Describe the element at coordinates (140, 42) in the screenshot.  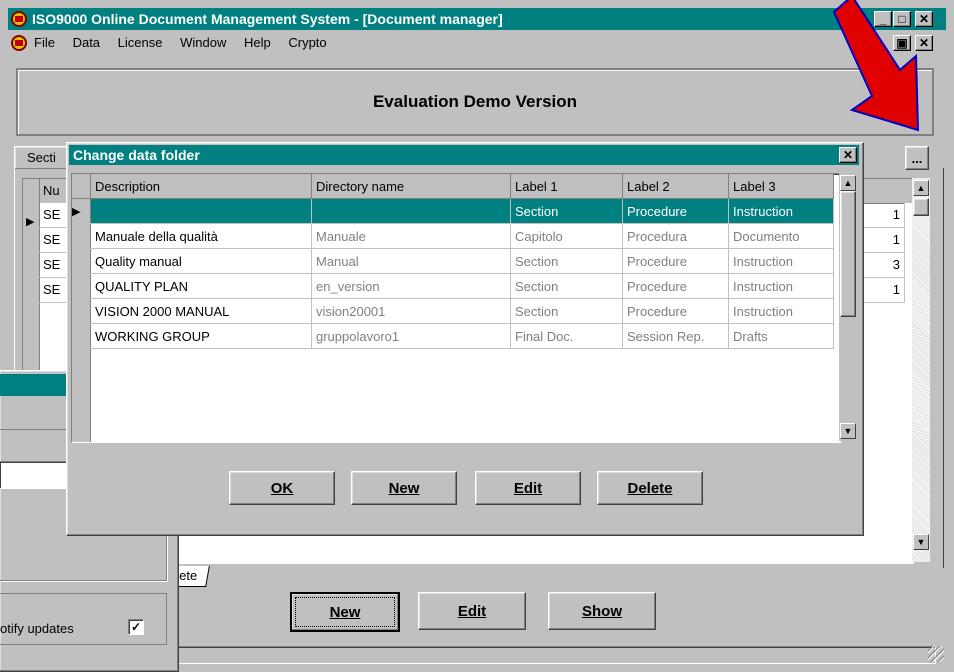
I see `menu-license: License` at that location.